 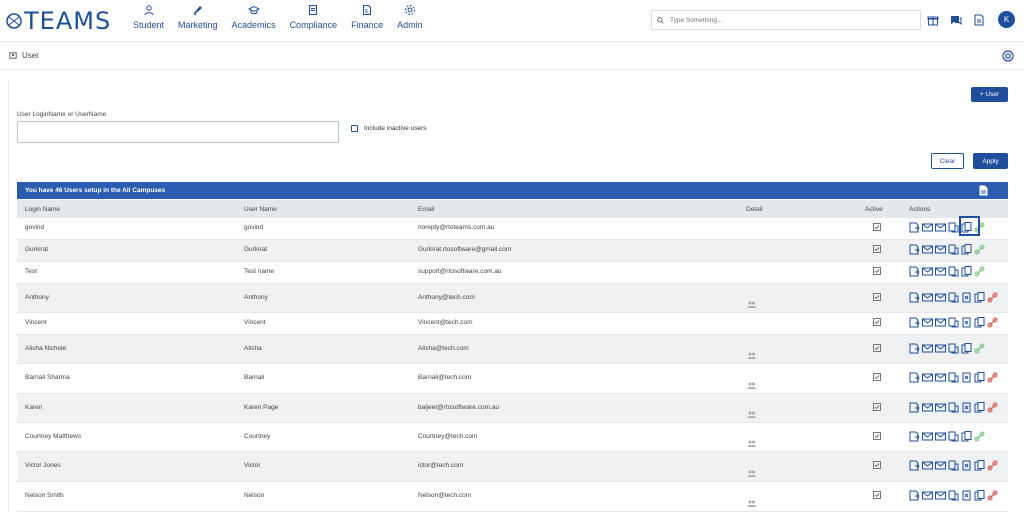 I want to click on nav-student: Student, so click(x=148, y=17).